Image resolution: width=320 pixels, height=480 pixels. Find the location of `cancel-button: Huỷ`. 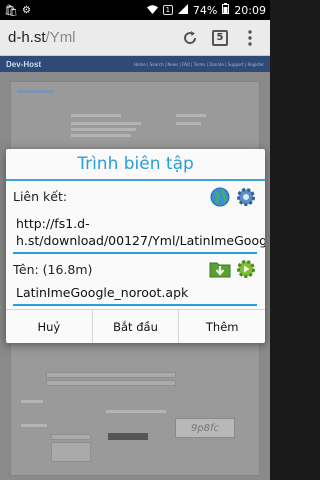

cancel-button: Huỷ is located at coordinates (49, 326).